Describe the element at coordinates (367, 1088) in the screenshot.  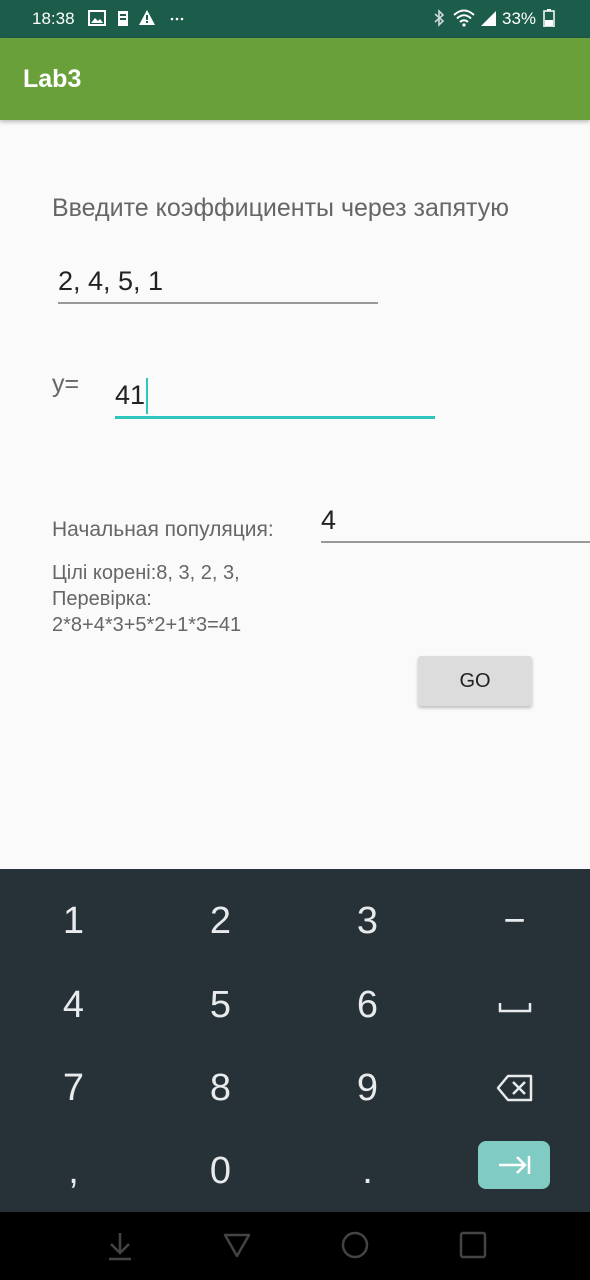
I see `key-9: 9` at that location.